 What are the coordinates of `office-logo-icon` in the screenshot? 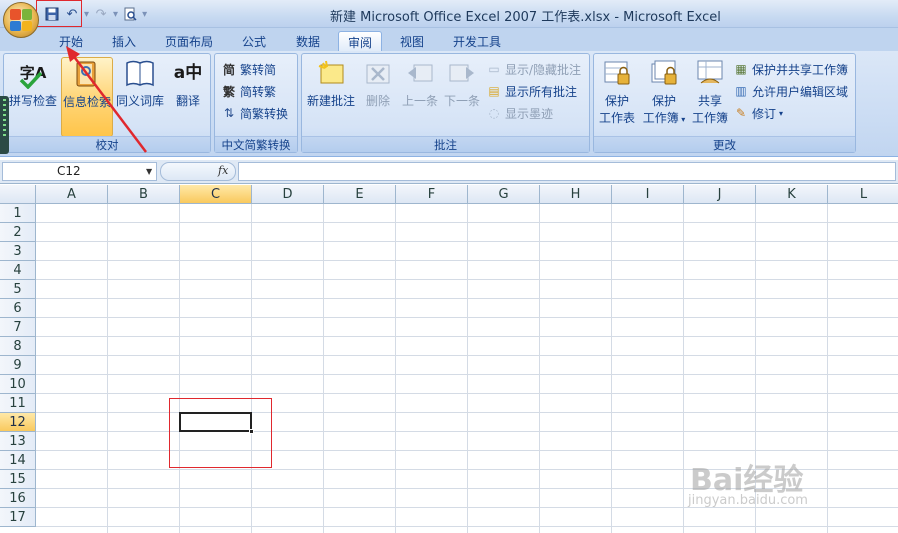 It's located at (21, 20).